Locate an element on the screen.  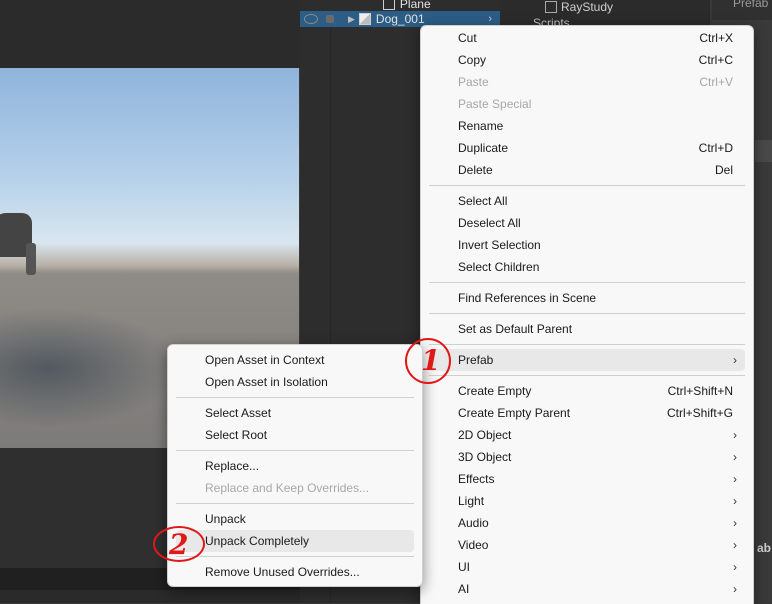
menu-item-label: Copy is located at coordinates (472, 60).